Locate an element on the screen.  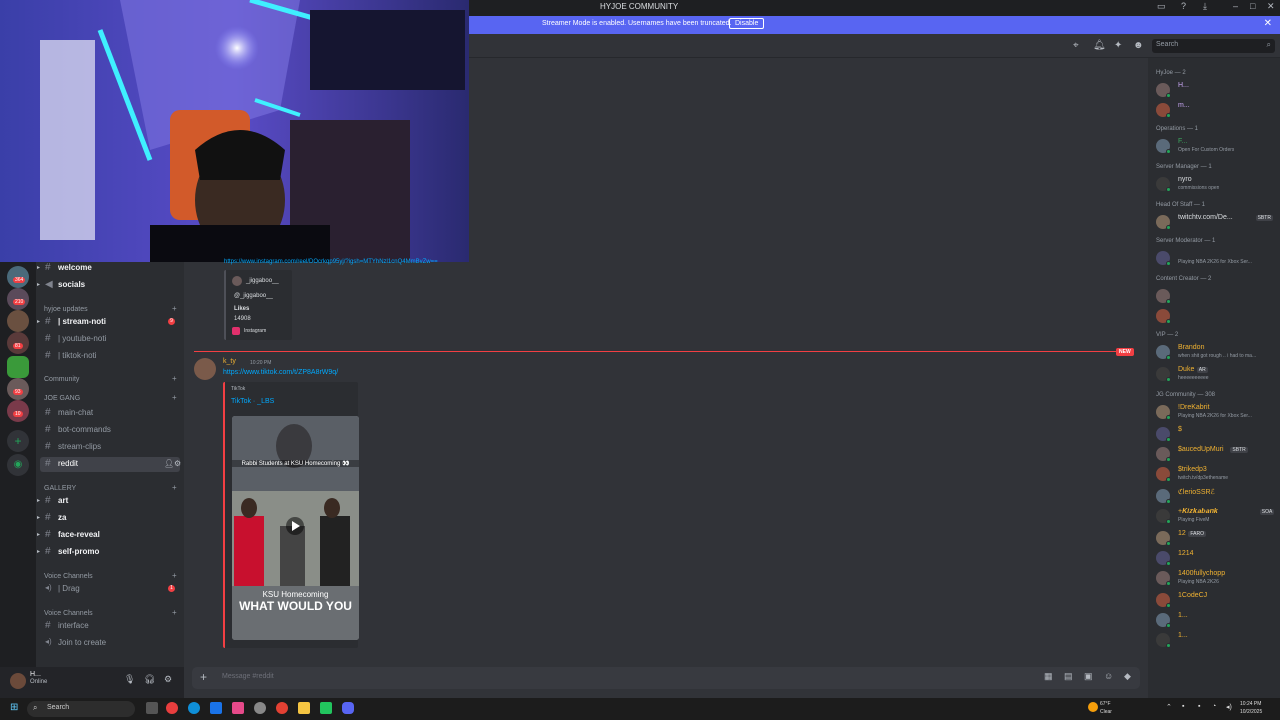
task-view-icon is located at coordinates (152, 708).